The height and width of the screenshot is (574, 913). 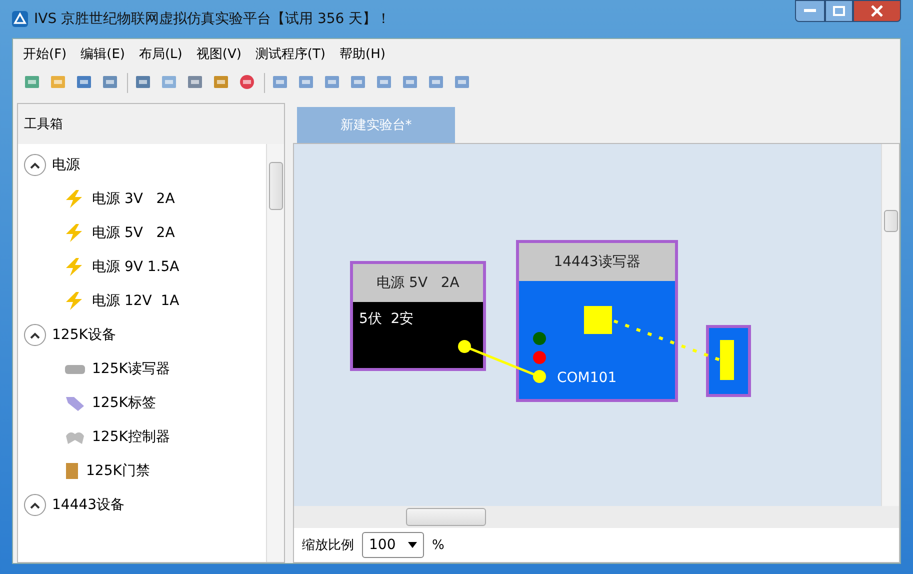 I want to click on menu-item: 开始(F), so click(x=45, y=54).